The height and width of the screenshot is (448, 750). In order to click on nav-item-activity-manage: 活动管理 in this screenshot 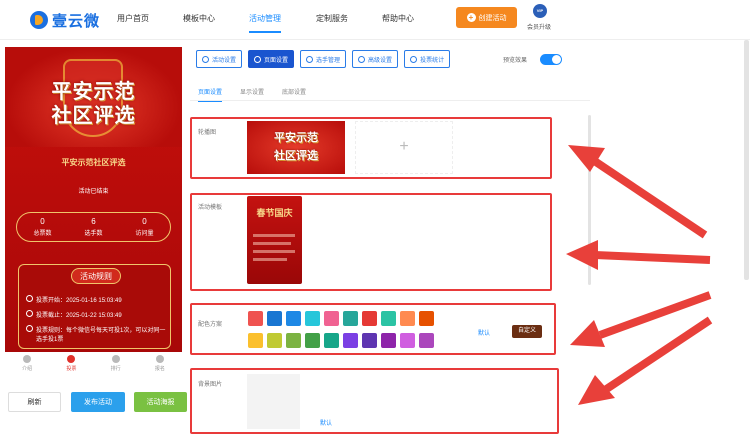, I will do `click(265, 23)`.